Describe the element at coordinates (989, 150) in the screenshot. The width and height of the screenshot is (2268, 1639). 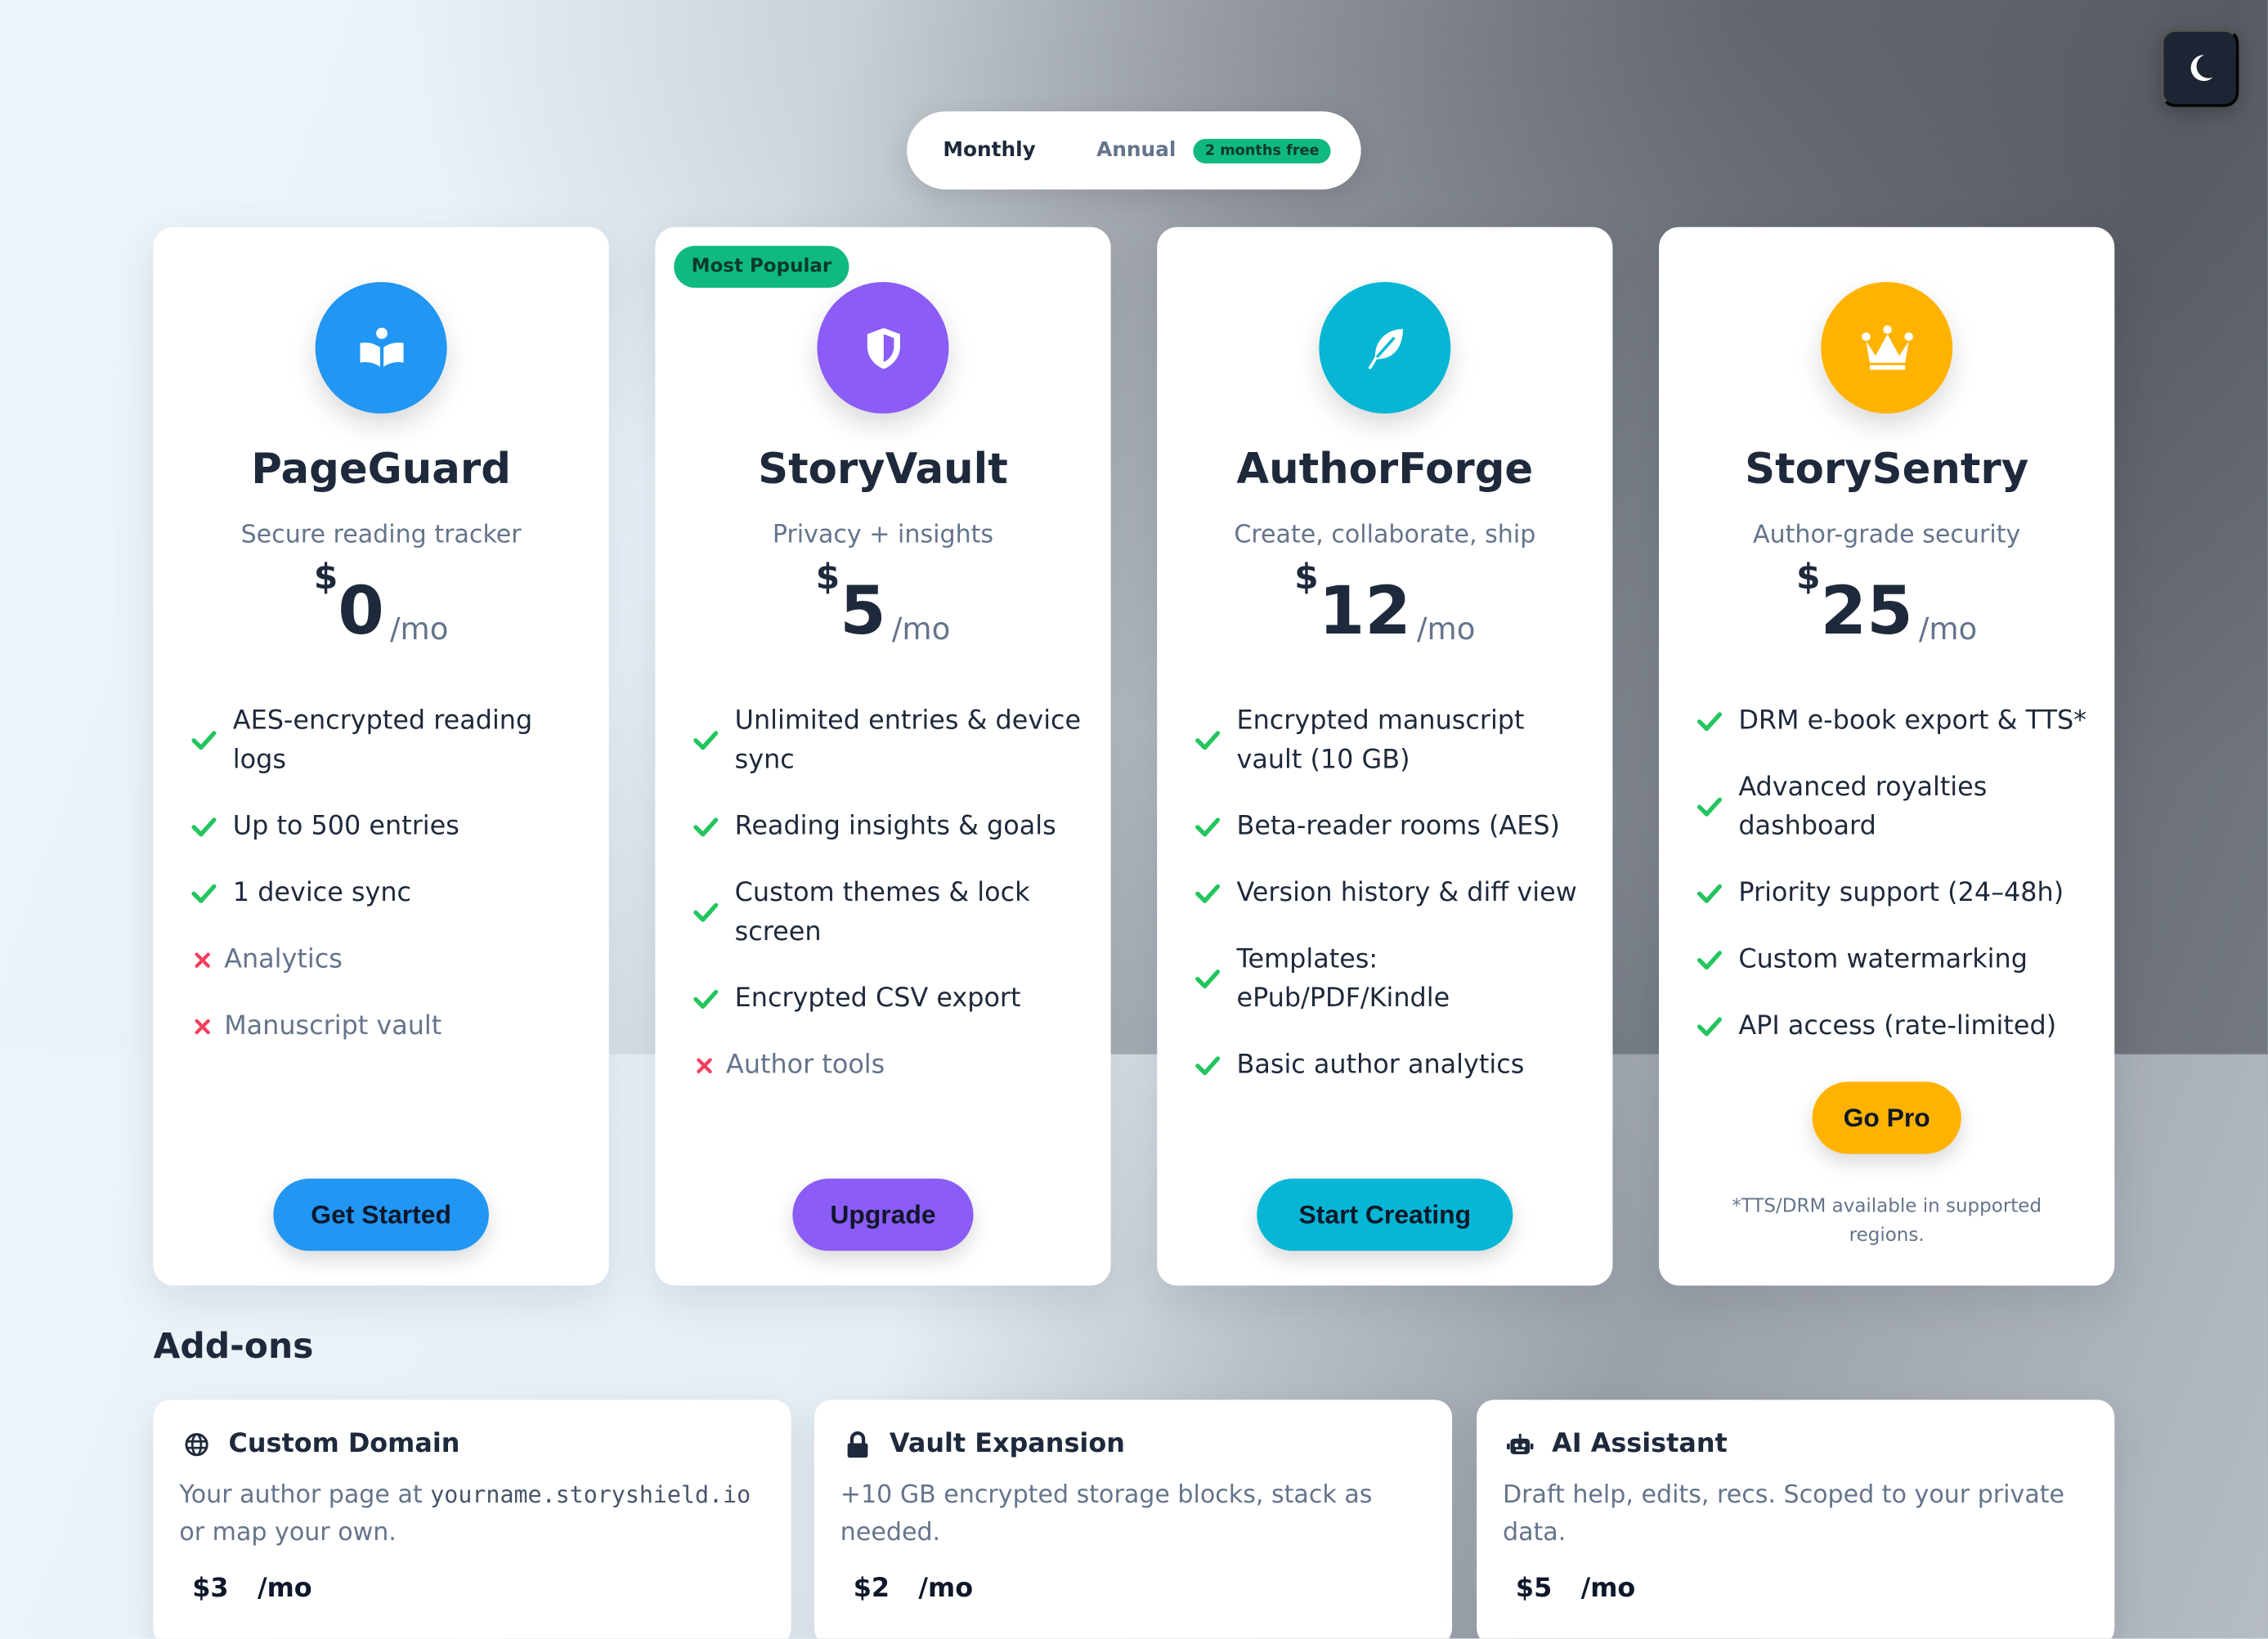
I see `billing-monthly-option: Monthly` at that location.